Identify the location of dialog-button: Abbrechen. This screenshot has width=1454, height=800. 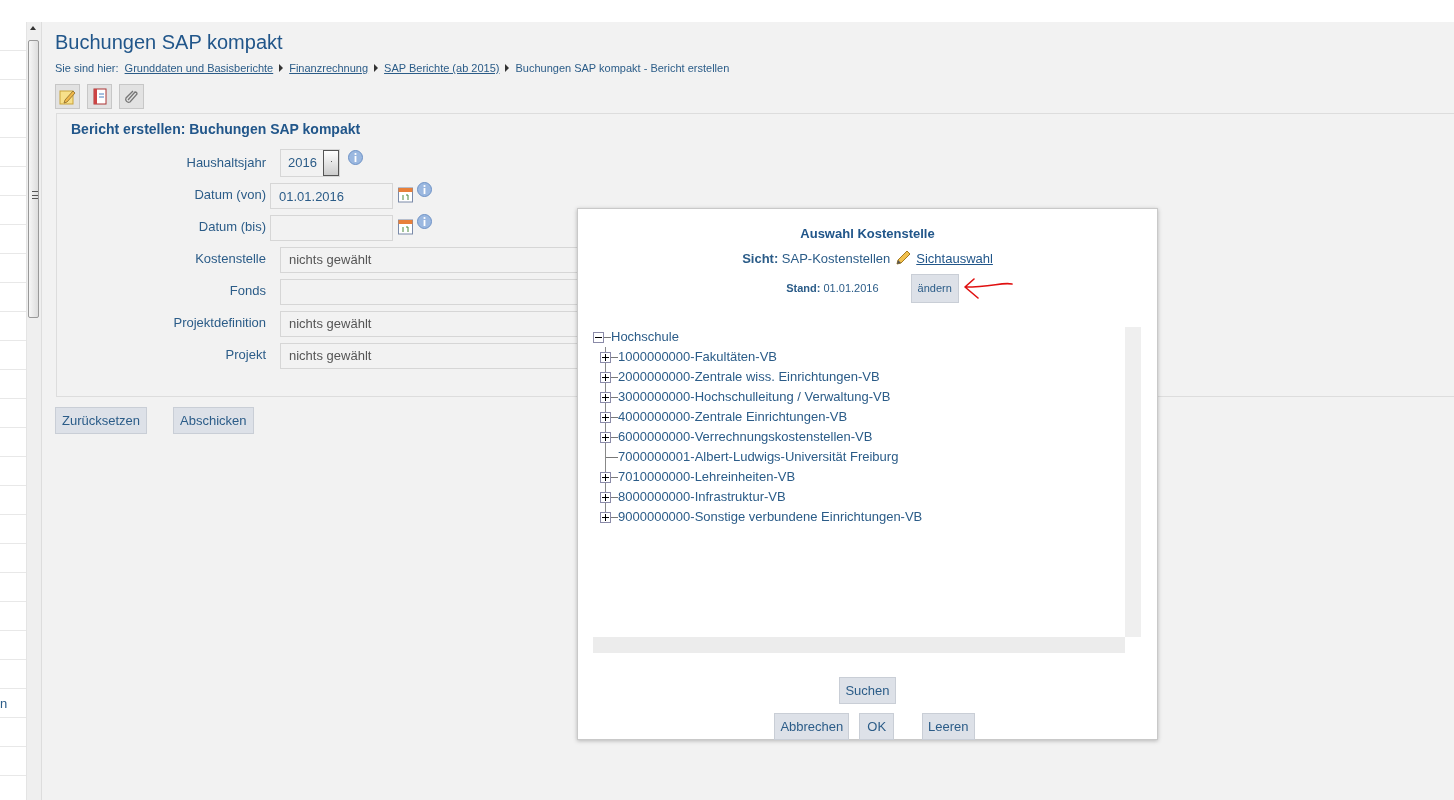
(812, 727).